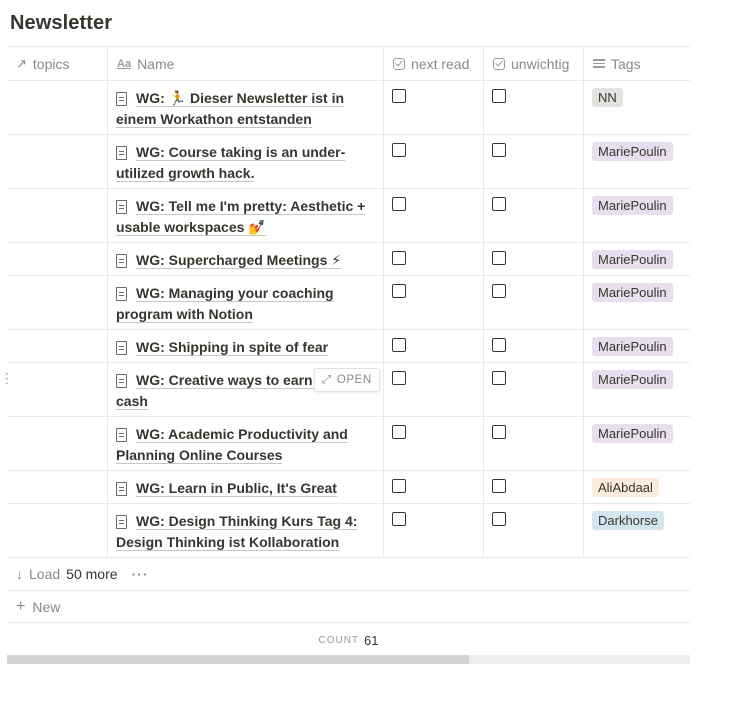 The image size is (750, 709). What do you see at coordinates (199, 455) in the screenshot?
I see `page-title-link-line2: Planning Online Courses` at bounding box center [199, 455].